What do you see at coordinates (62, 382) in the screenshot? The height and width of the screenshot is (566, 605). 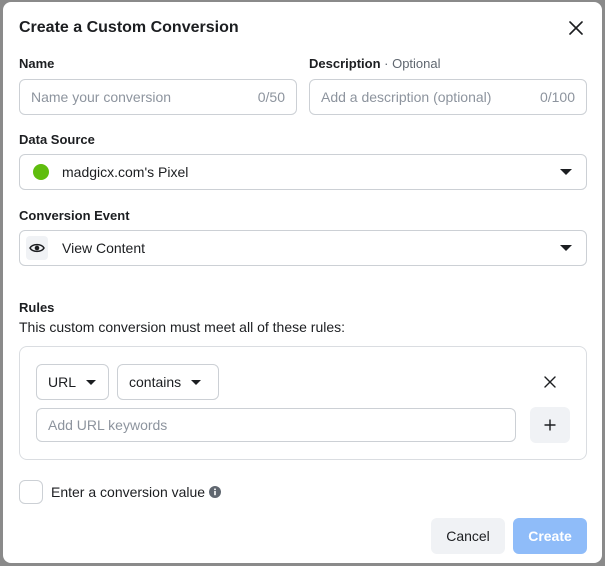 I see `rule-field-value: URL` at bounding box center [62, 382].